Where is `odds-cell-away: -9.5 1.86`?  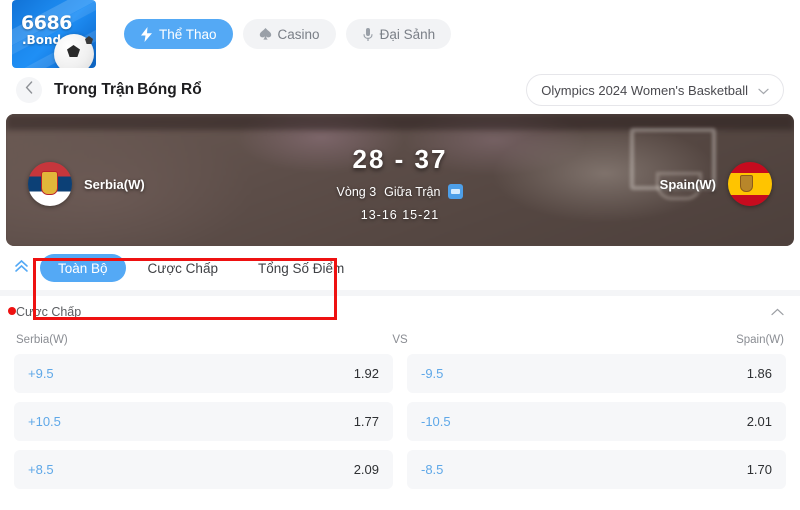 odds-cell-away: -9.5 1.86 is located at coordinates (596, 373).